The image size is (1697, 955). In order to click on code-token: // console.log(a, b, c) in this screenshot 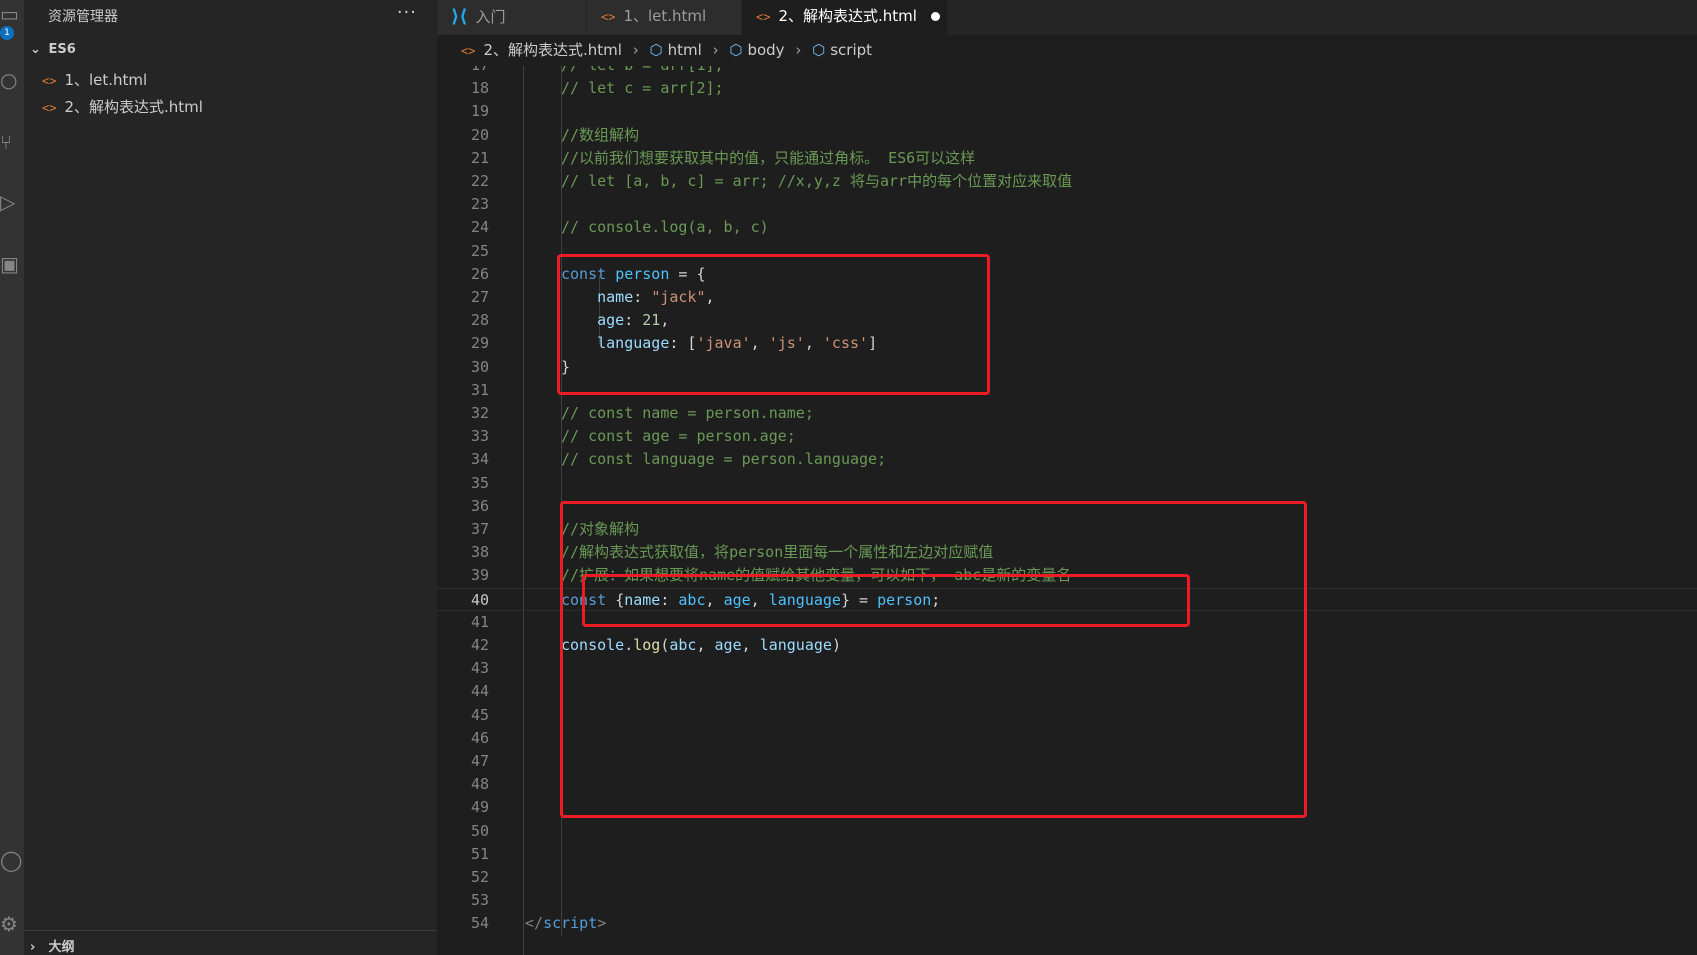, I will do `click(665, 227)`.